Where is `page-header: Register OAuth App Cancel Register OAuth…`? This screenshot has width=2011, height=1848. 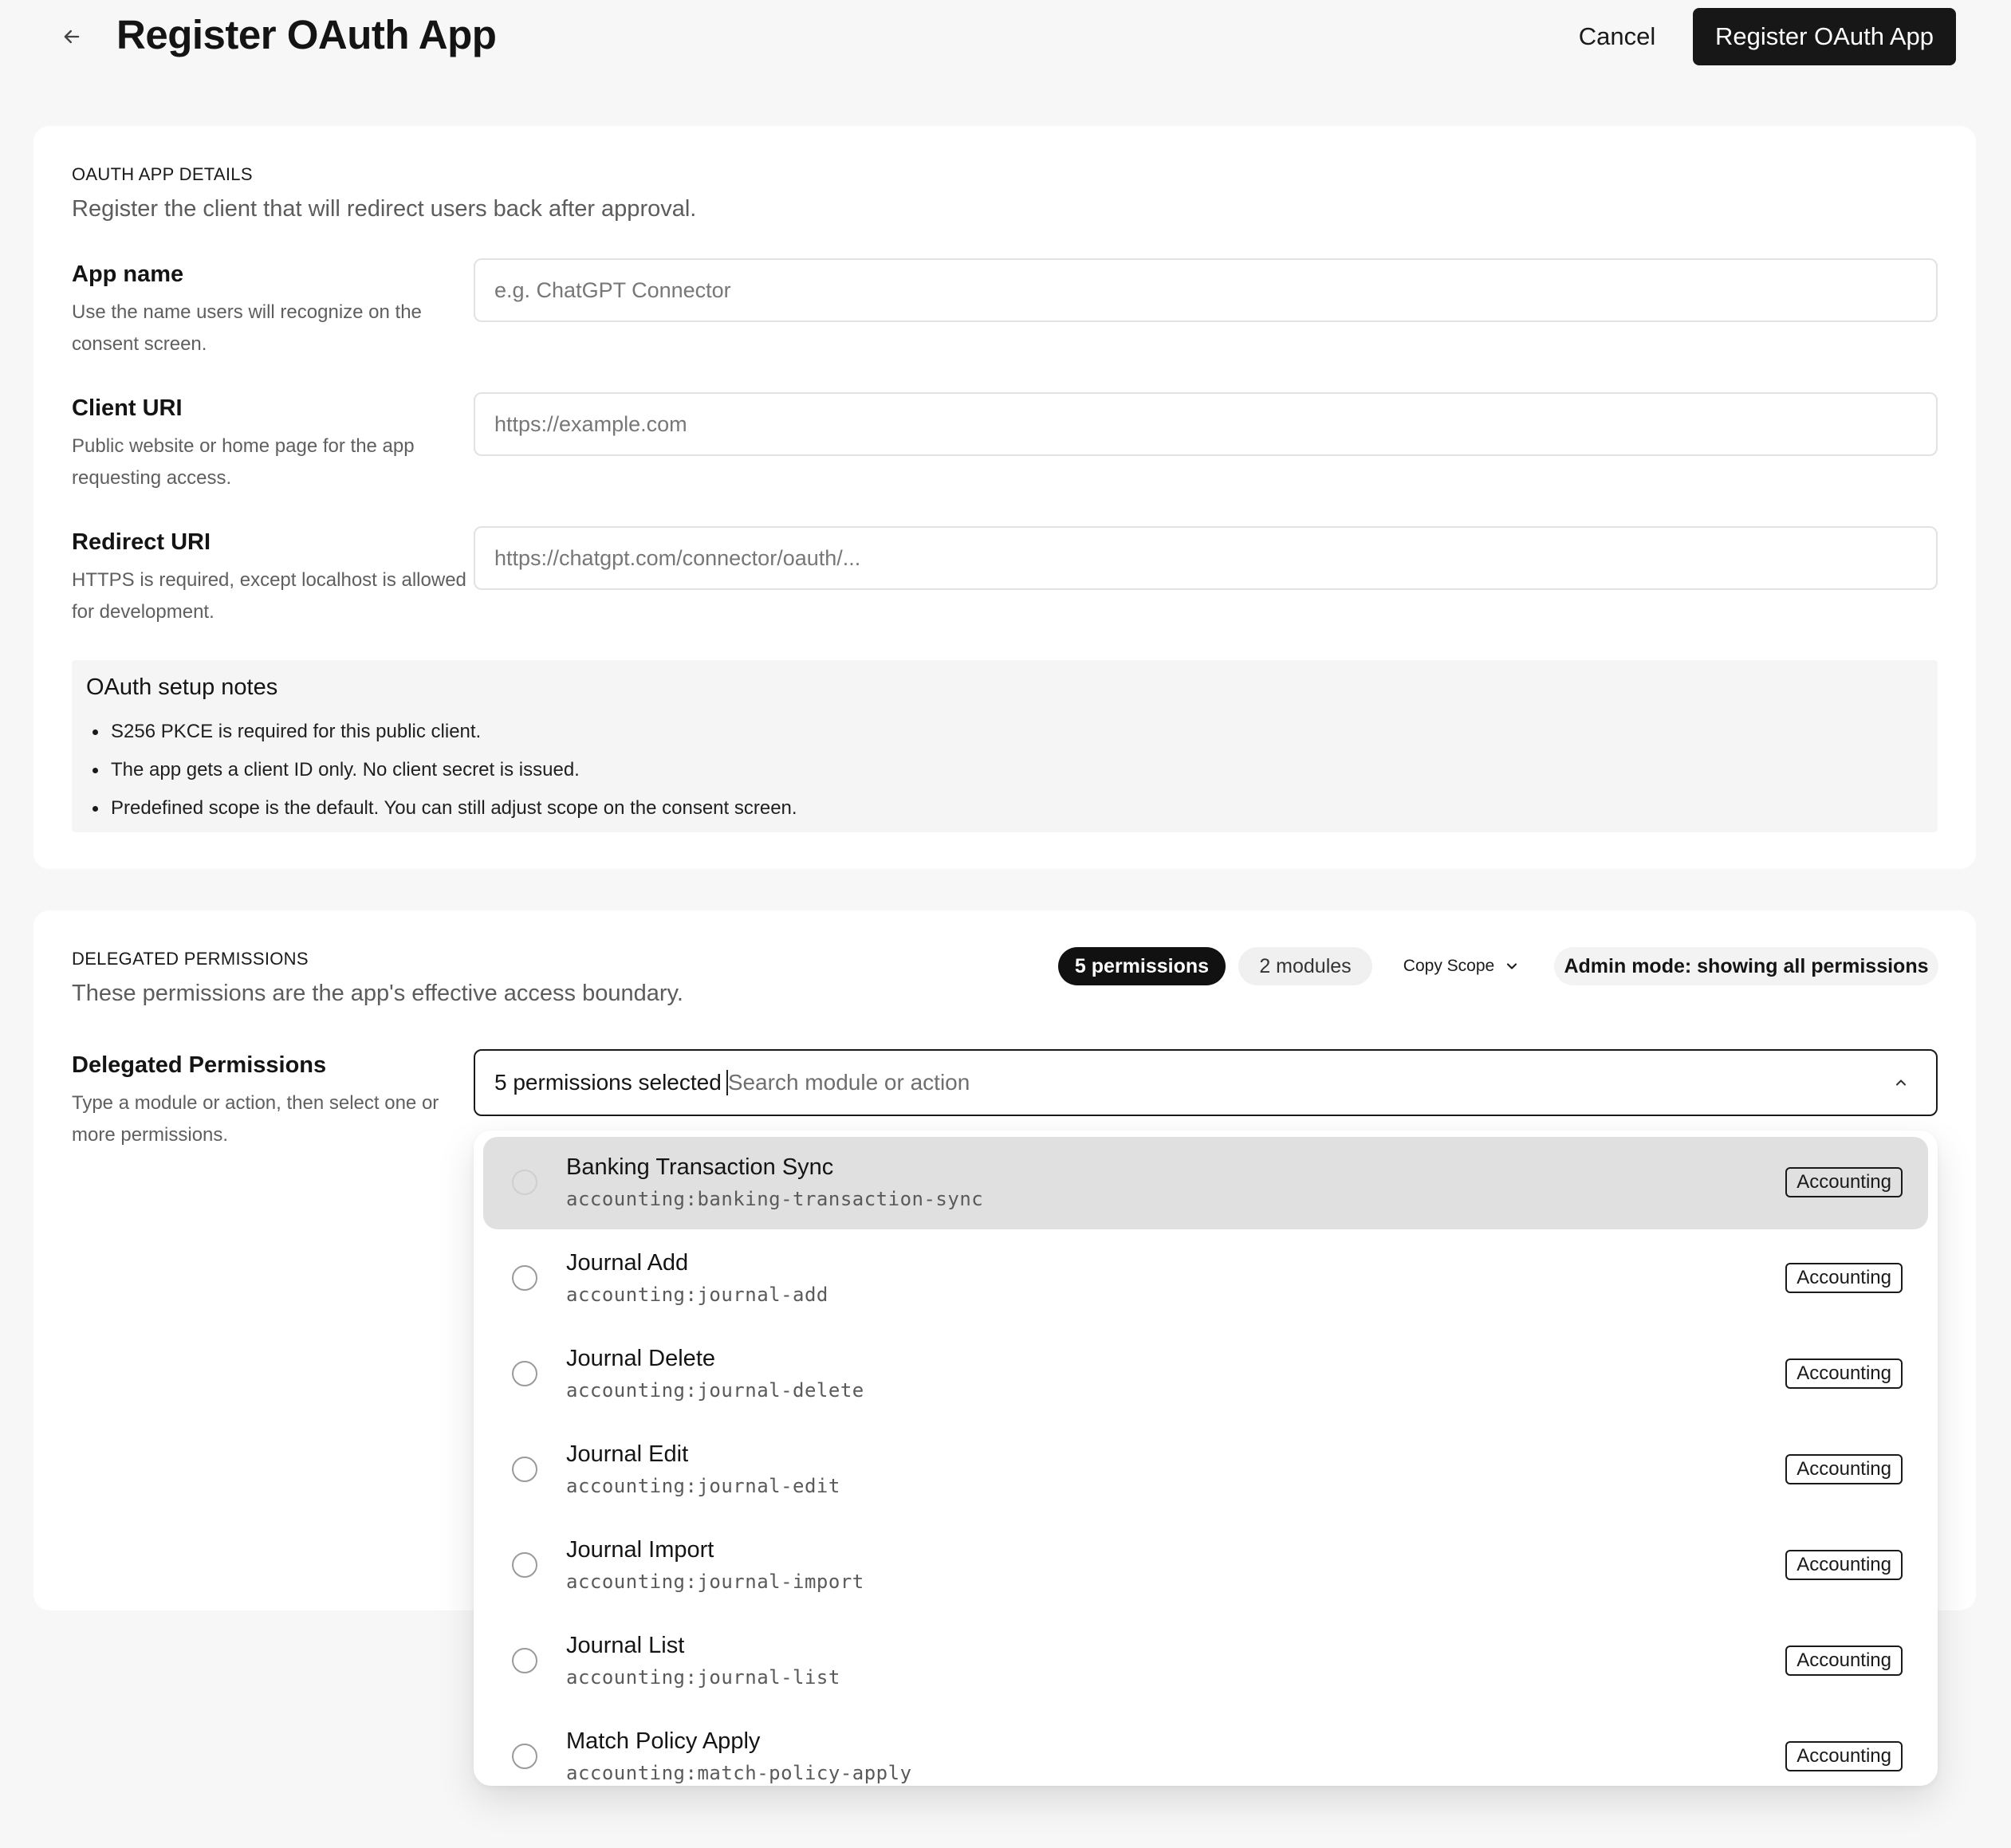 page-header: Register OAuth App Cancel Register OAuth… is located at coordinates (1006, 36).